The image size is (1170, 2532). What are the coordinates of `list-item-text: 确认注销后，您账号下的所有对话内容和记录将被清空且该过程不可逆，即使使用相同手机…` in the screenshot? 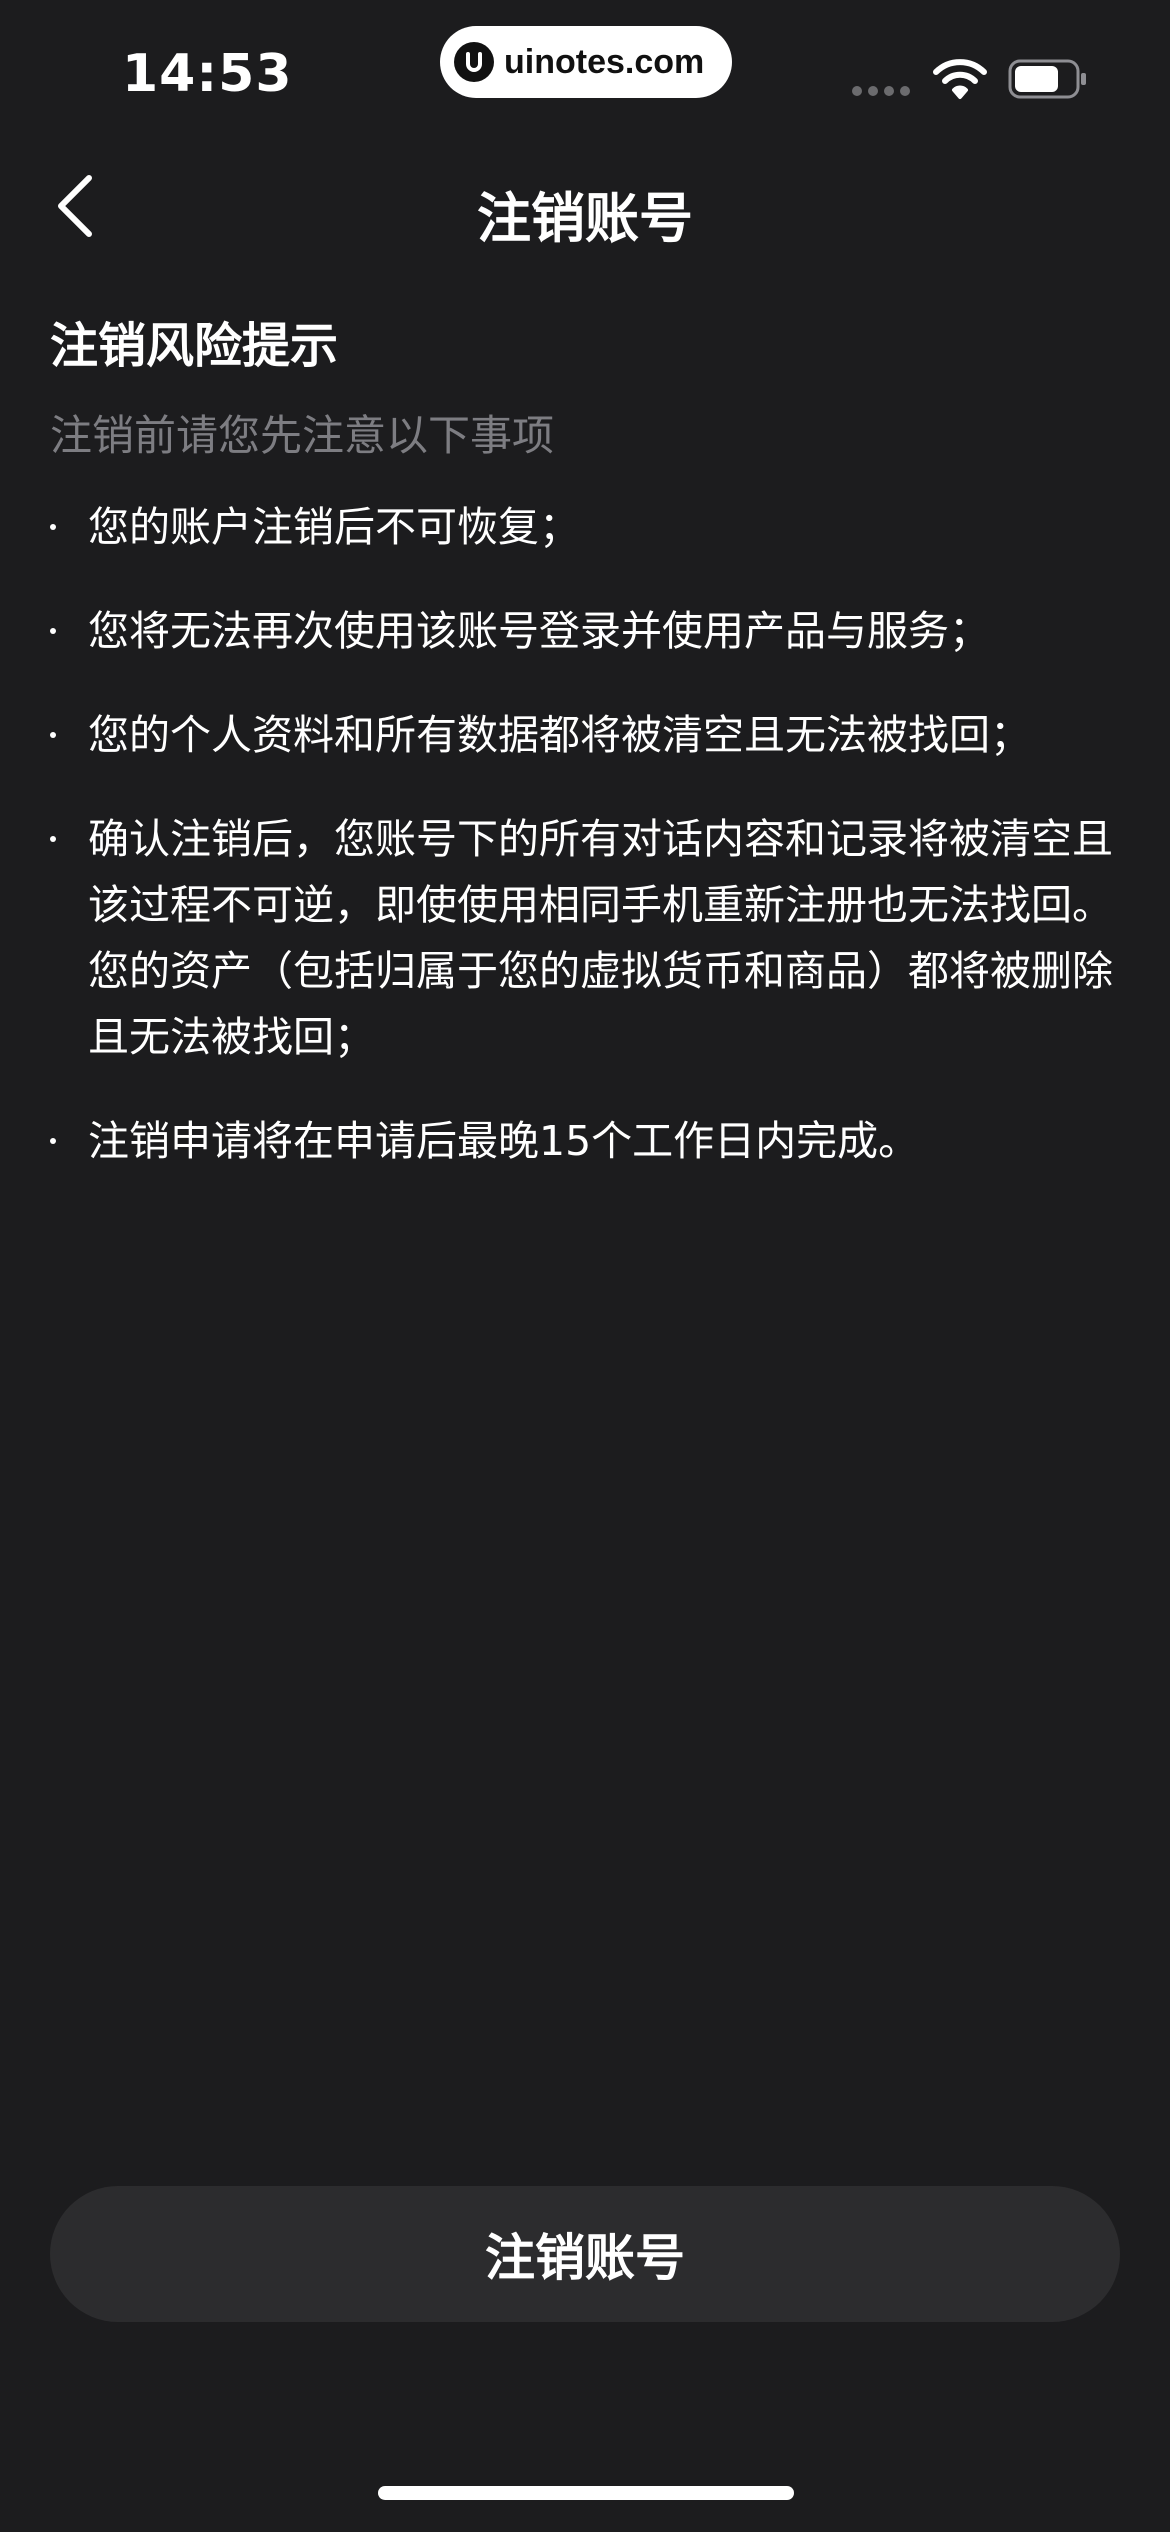 It's located at (600, 938).